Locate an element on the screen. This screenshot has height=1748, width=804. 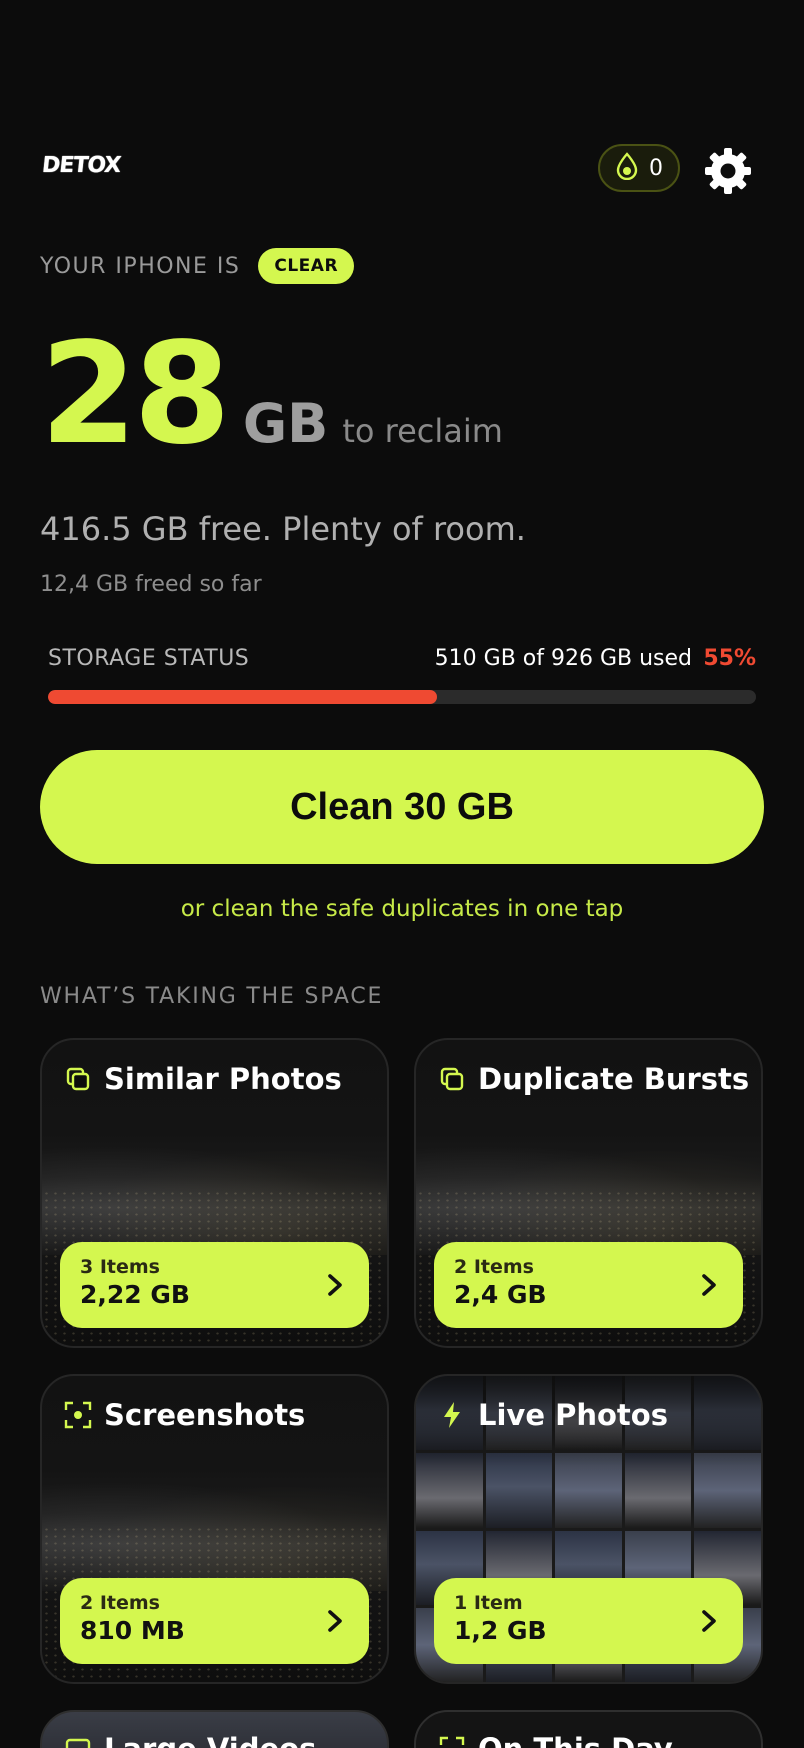
reclaim-summary: 28 GB to reclaim is located at coordinates (271, 395).